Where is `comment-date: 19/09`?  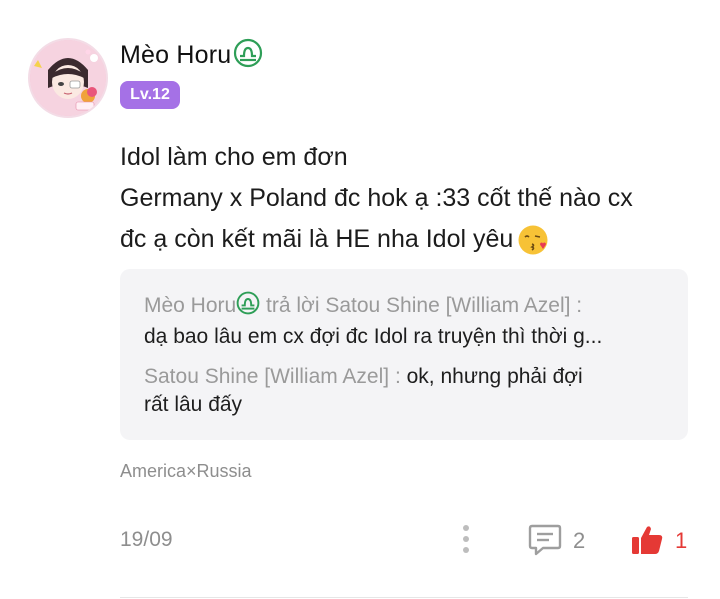 comment-date: 19/09 is located at coordinates (146, 539).